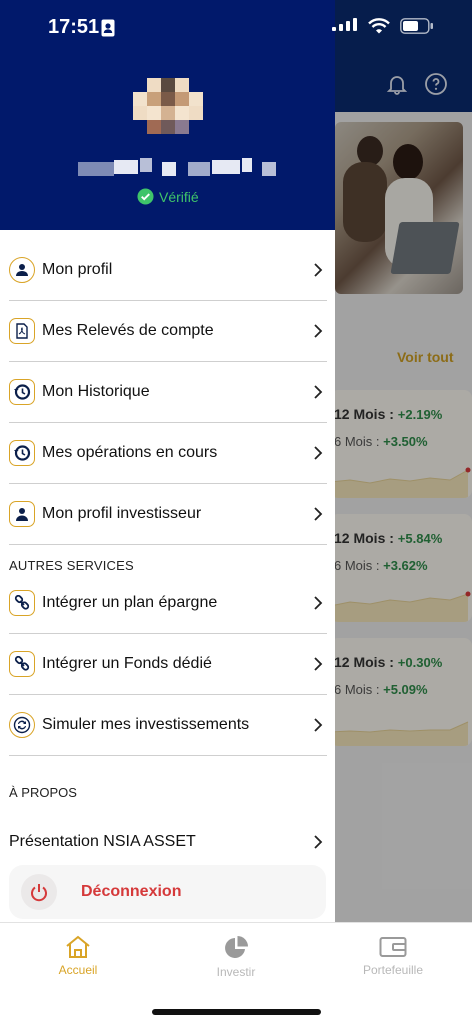 This screenshot has height=1024, width=472. I want to click on tab-investir: Investir, so click(236, 957).